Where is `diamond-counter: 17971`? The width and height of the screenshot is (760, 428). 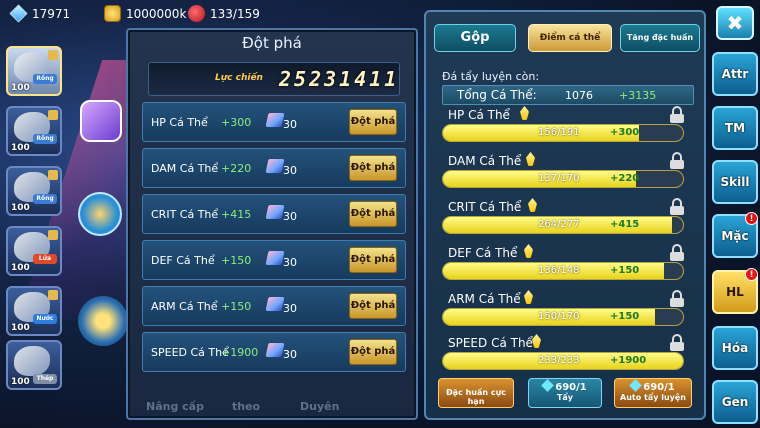 diamond-counter: 17971 is located at coordinates (40, 13).